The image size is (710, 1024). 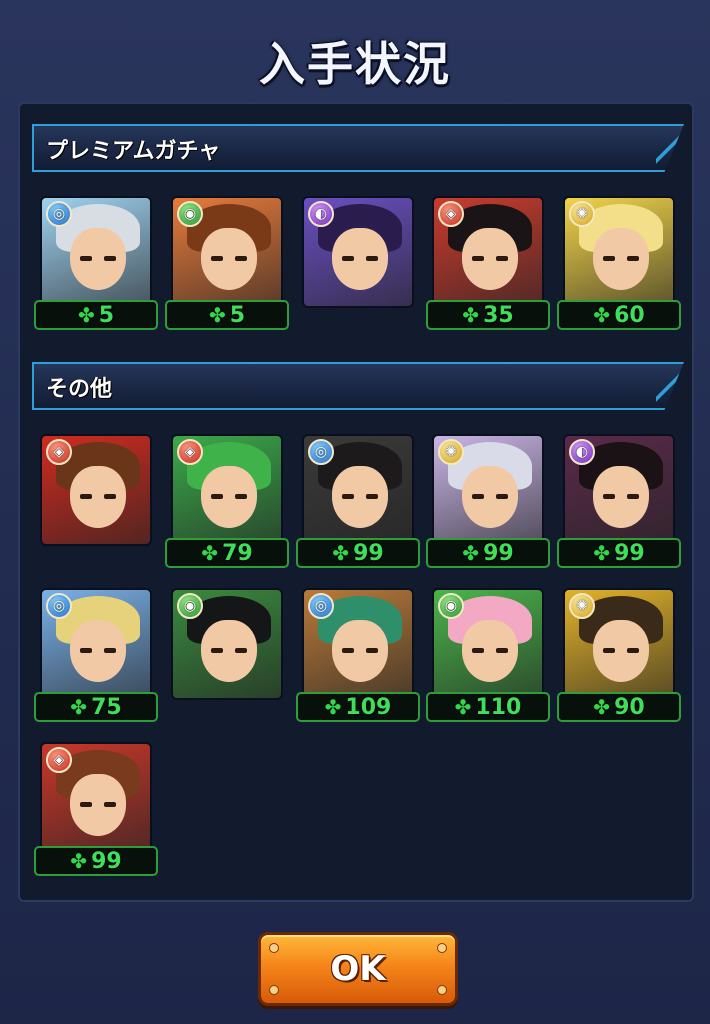 I want to click on ok-button: OK, so click(x=358, y=969).